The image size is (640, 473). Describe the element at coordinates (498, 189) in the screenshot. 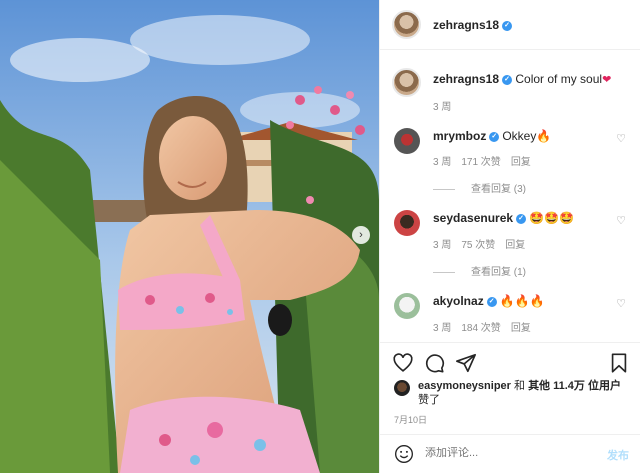

I see `view-replies-label: 查看回复 (3)` at that location.